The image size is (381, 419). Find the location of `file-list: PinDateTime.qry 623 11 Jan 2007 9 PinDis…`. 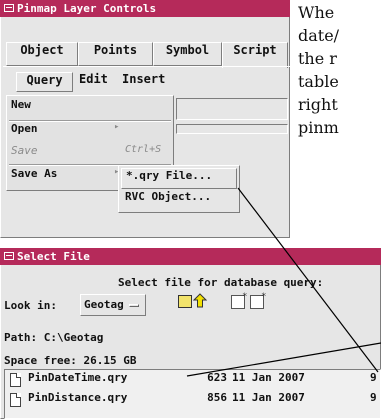

file-list: PinDateTime.qry 623 11 Jan 2007 9 PinDis… is located at coordinates (192, 394).